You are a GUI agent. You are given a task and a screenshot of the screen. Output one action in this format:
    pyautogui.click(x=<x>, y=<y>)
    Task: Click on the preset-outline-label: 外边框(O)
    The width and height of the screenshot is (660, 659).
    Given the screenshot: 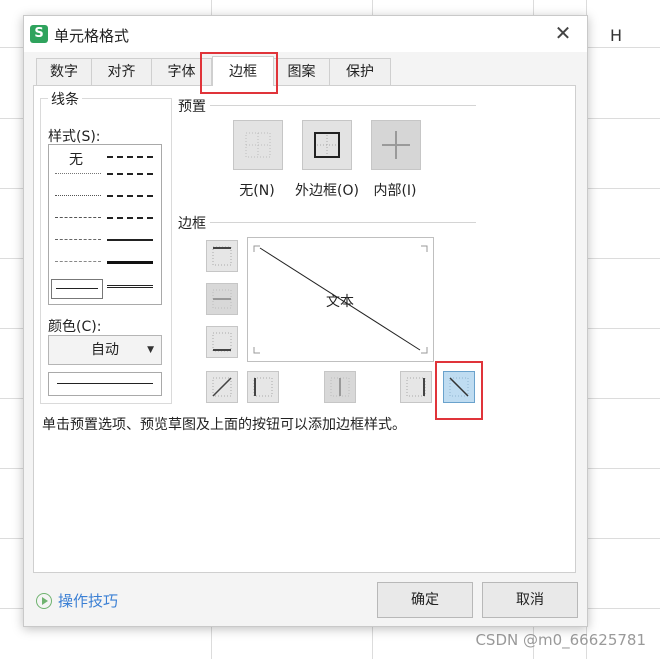 What is the action you would take?
    pyautogui.click(x=327, y=191)
    